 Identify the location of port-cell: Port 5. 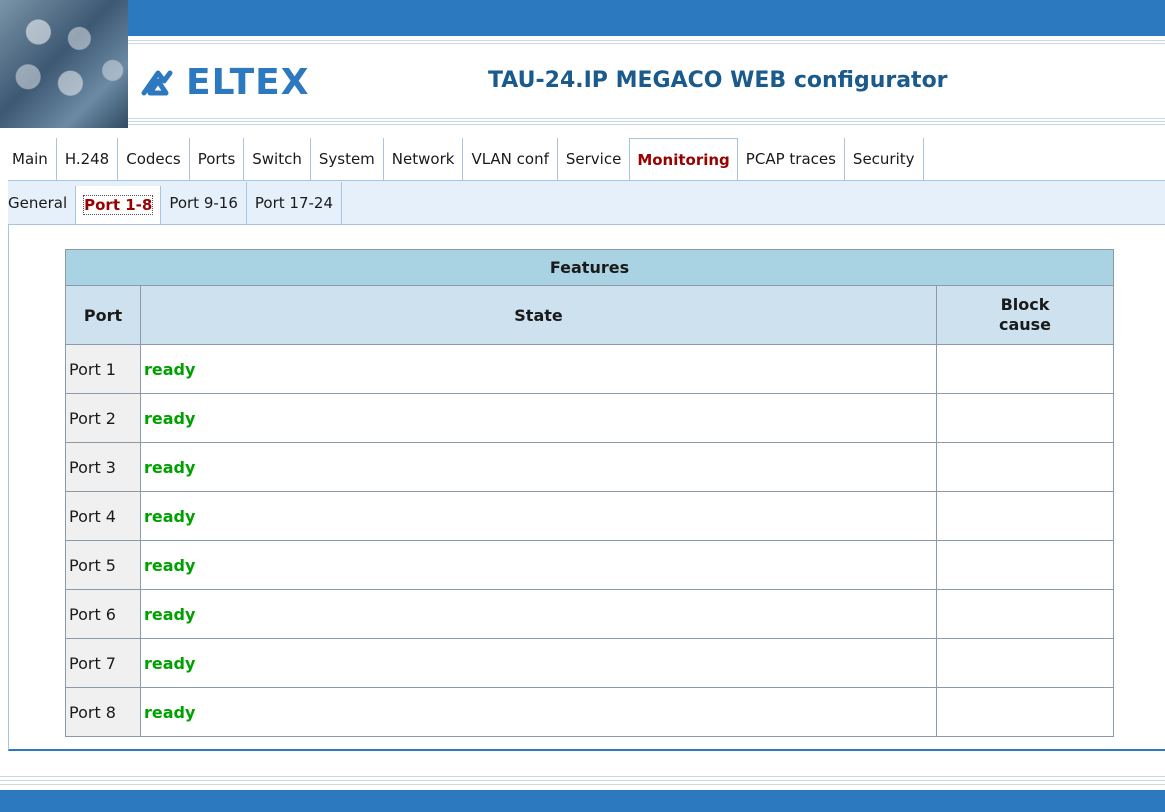
(103, 565).